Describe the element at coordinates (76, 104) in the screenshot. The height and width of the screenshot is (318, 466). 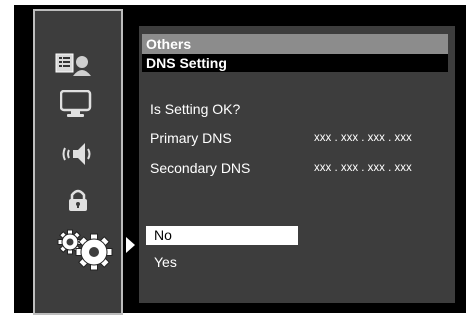
I see `monitor-icon` at that location.